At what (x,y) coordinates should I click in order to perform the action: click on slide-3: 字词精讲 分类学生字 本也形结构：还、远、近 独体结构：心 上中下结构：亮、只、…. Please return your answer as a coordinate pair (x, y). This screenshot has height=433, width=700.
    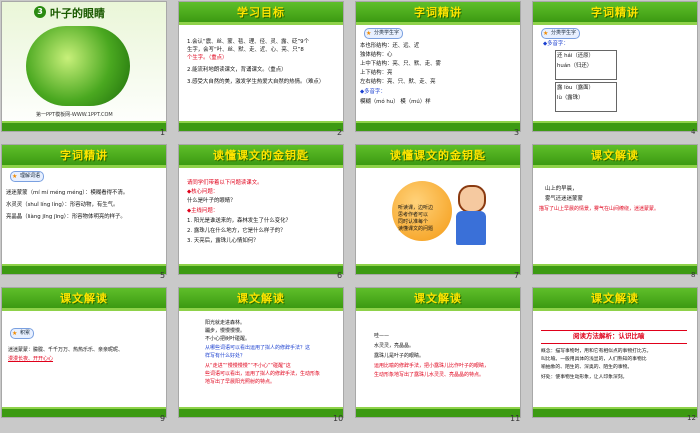
    Looking at the image, I should click on (438, 66).